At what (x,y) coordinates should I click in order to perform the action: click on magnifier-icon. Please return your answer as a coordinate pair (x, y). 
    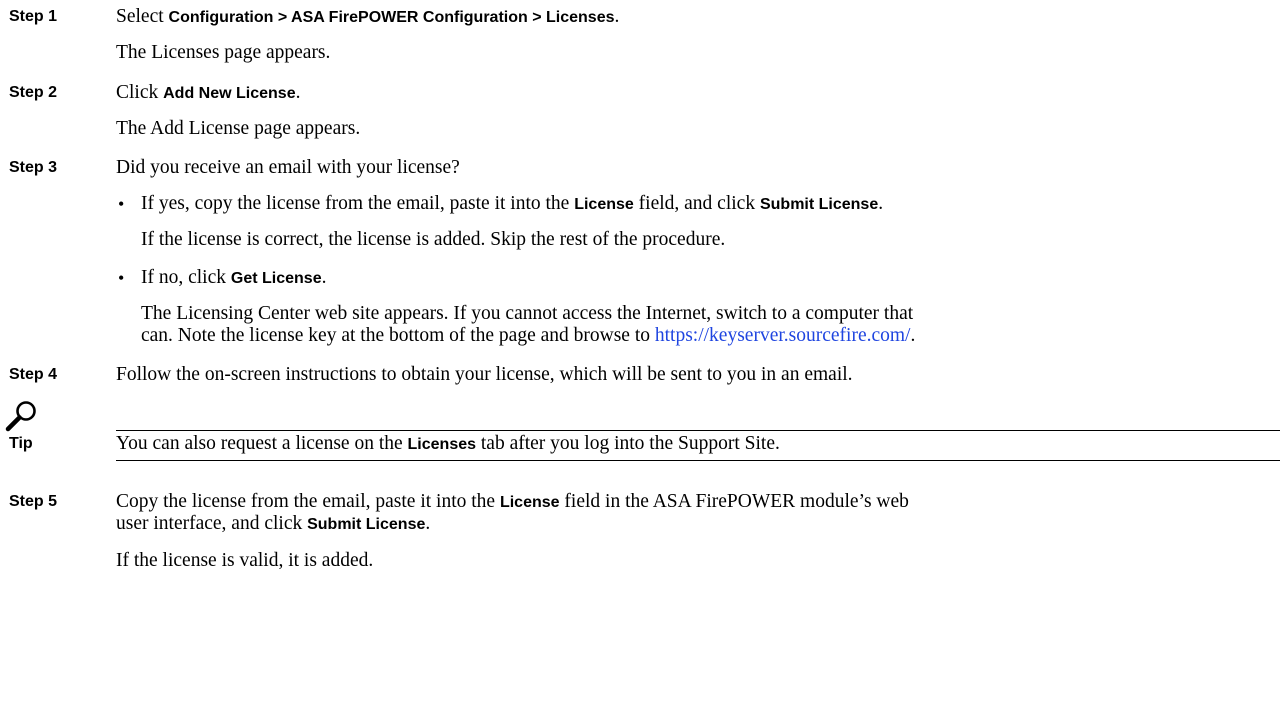
    Looking at the image, I should click on (20, 416).